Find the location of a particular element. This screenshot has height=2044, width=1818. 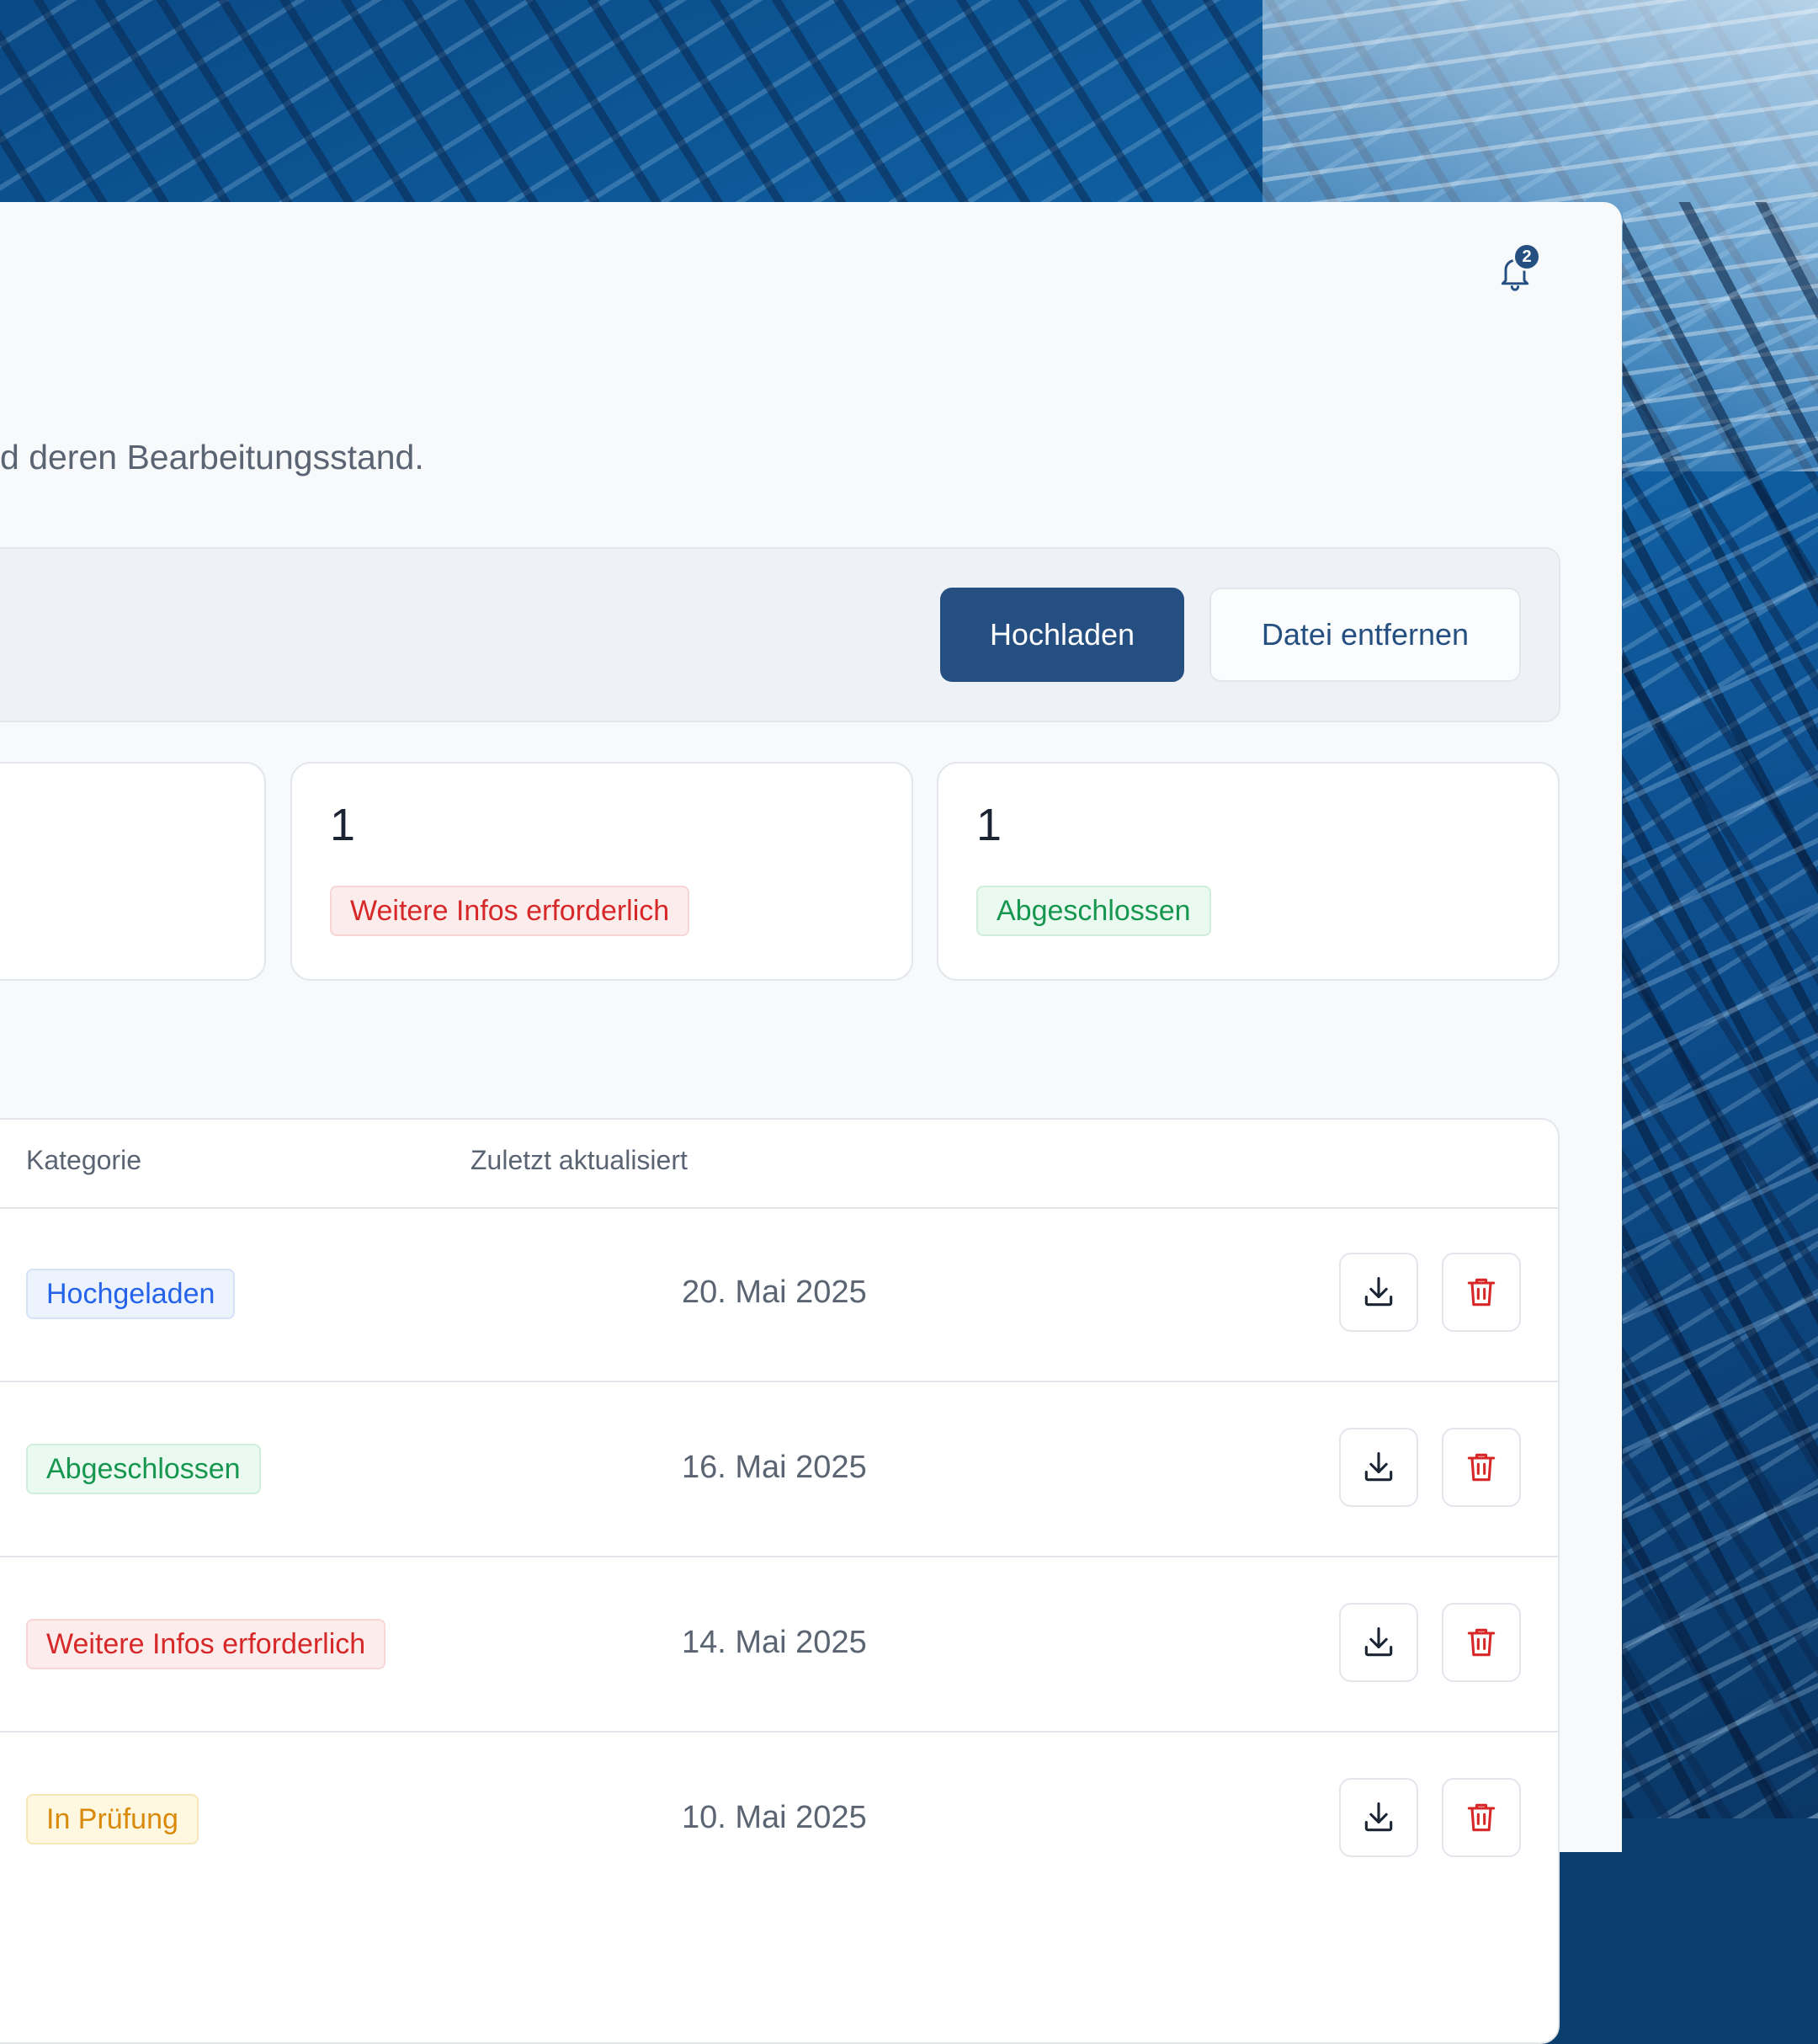

updated-date: 14. Mai 2025 is located at coordinates (774, 1642).